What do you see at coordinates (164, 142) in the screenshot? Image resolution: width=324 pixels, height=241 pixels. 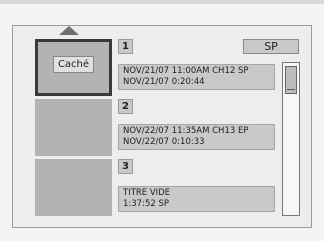 I see `title-info-line-2: NOV/22/07 0:10:33` at bounding box center [164, 142].